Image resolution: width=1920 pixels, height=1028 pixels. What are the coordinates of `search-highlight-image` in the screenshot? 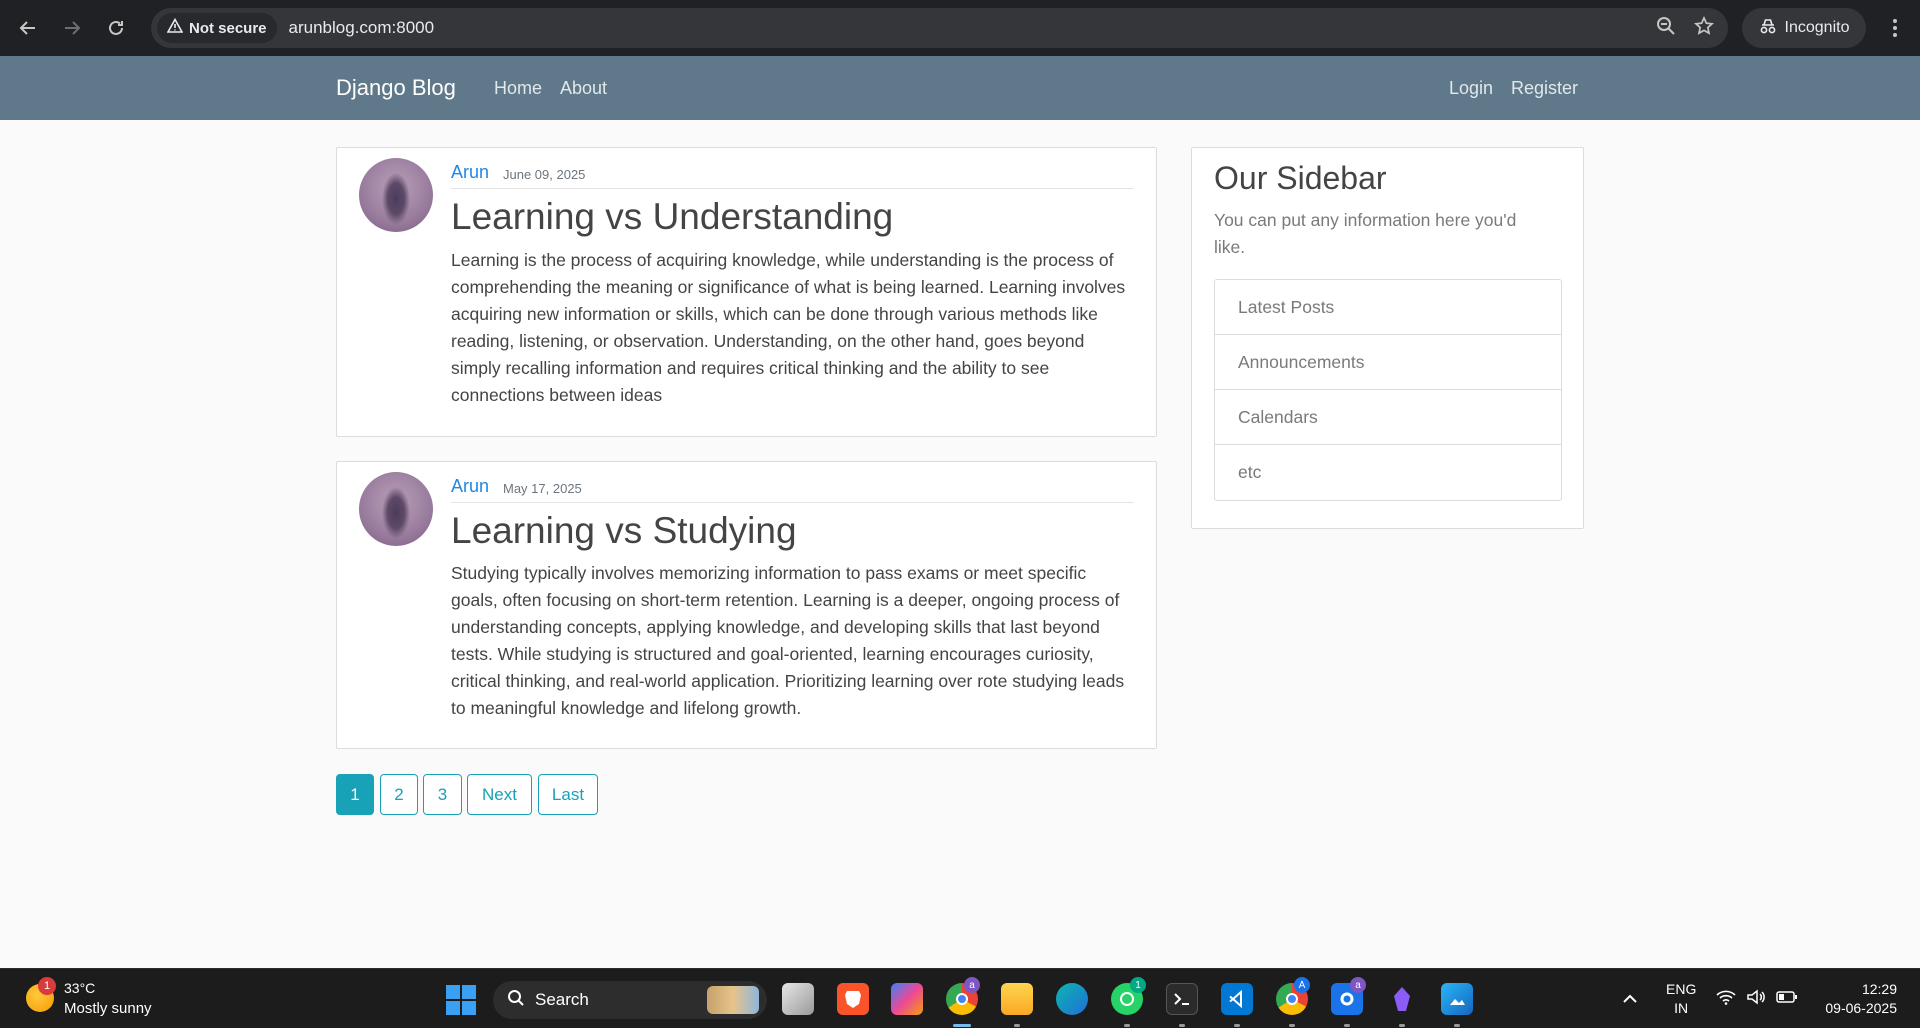 It's located at (733, 1000).